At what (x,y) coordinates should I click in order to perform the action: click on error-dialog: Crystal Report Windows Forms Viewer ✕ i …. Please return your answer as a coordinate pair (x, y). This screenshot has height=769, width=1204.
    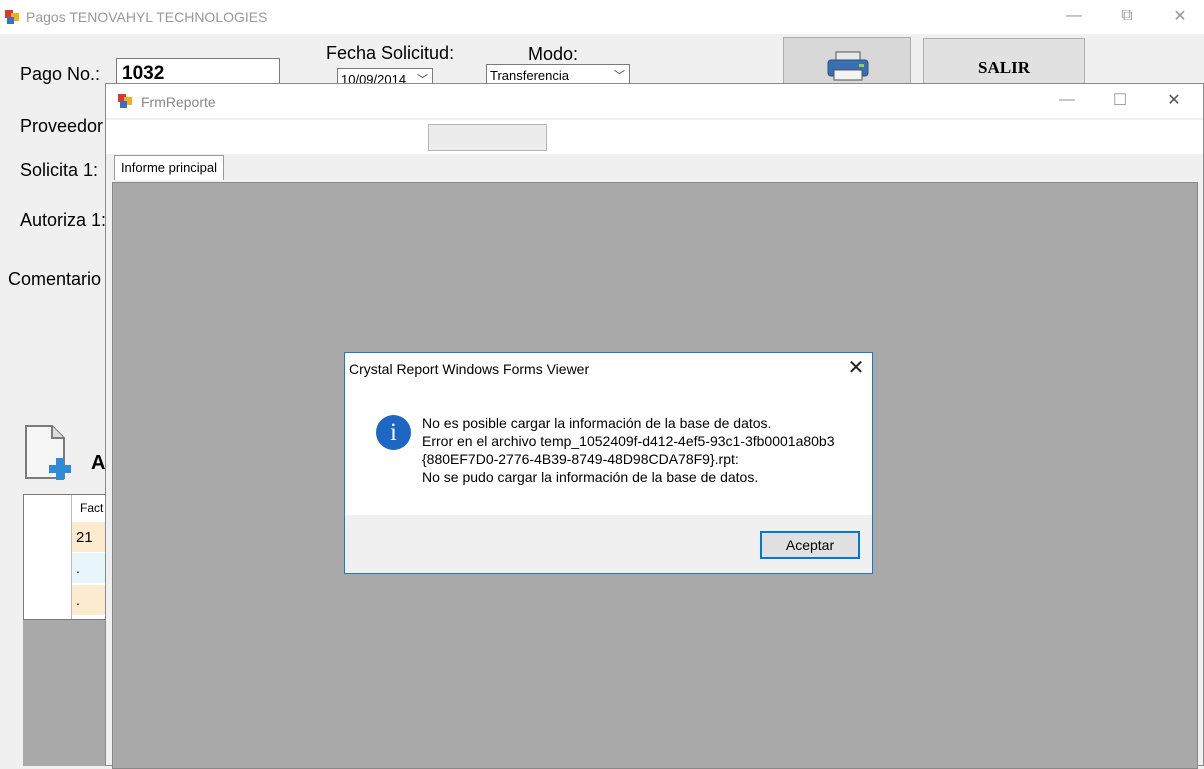
    Looking at the image, I should click on (608, 463).